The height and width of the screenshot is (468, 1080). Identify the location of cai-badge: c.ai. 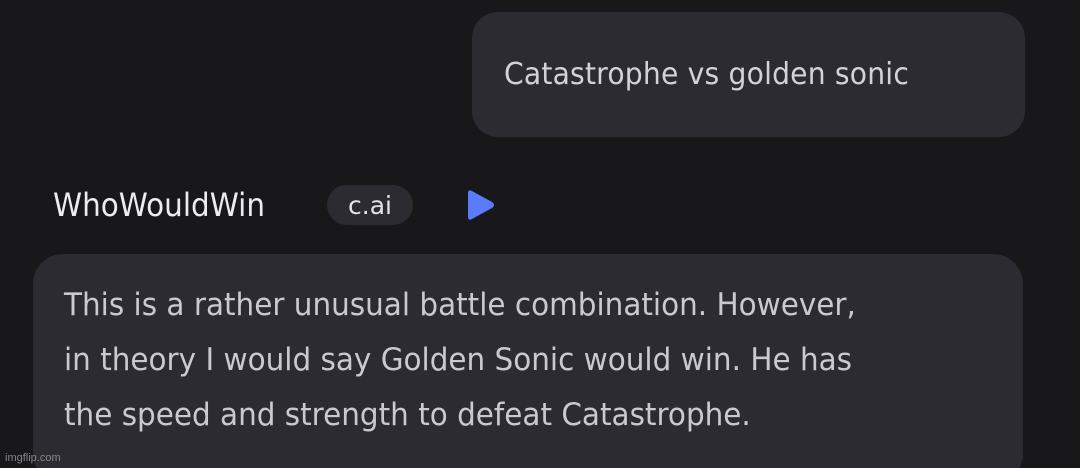
(370, 205).